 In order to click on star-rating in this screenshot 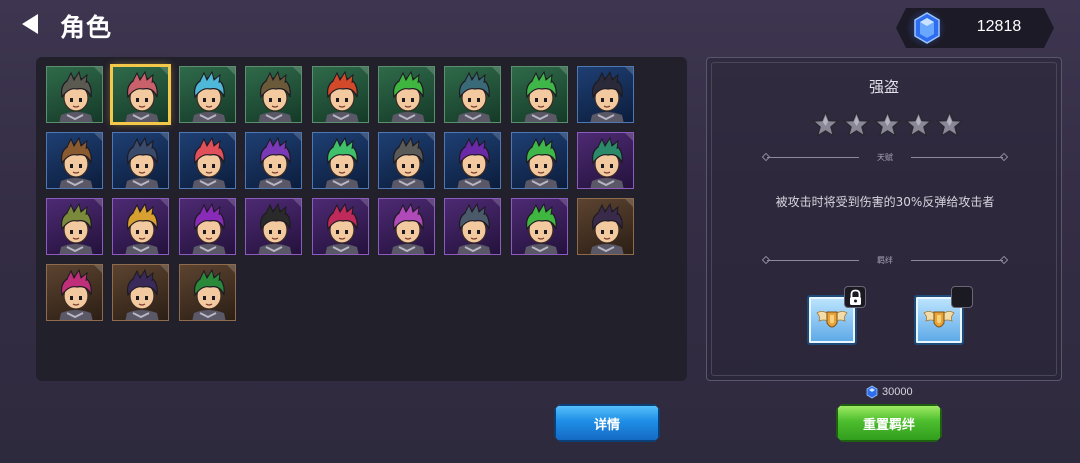, I will do `click(887, 125)`.